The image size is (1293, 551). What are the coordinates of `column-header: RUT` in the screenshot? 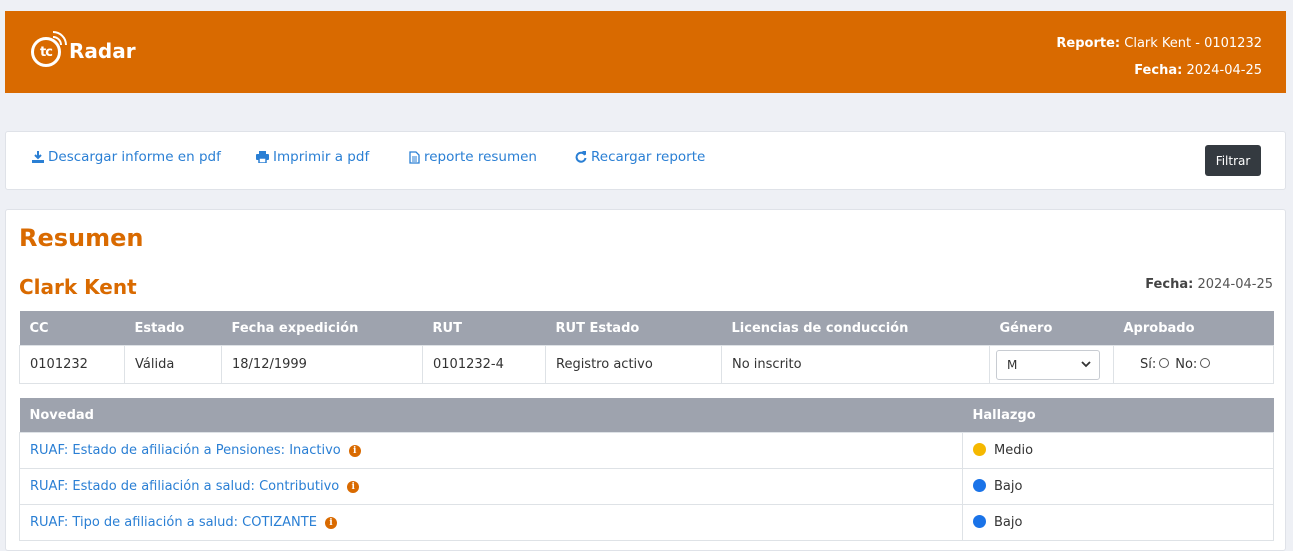 It's located at (484, 328).